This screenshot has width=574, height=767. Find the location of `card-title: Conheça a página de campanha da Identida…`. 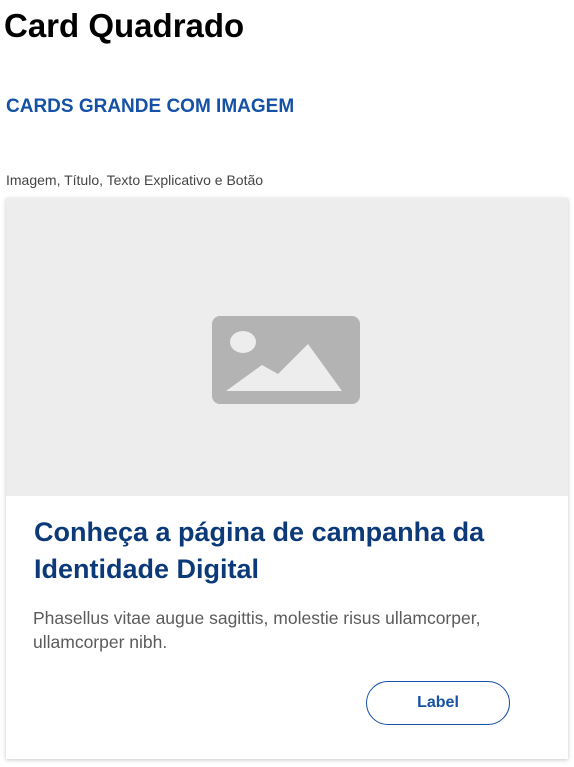

card-title: Conheça a página de campanha da Identida… is located at coordinates (259, 550).